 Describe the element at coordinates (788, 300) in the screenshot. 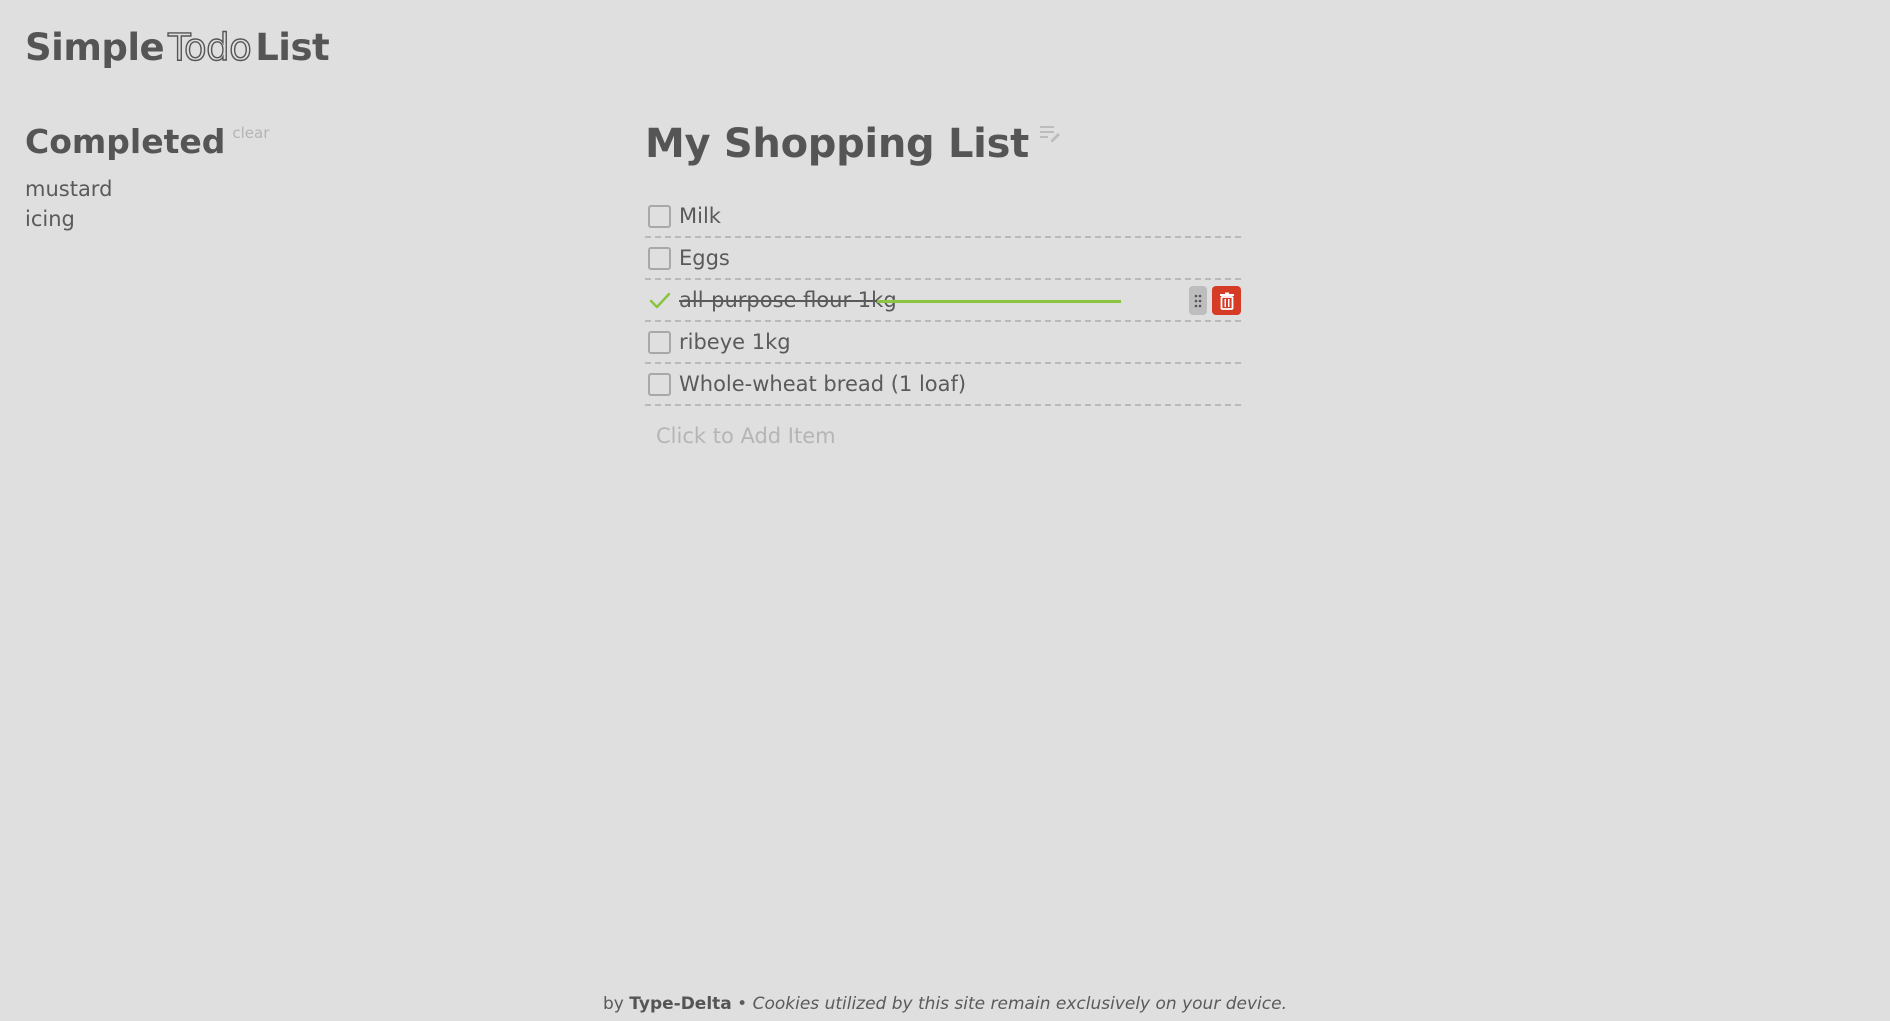

I see `item-label: all-purpose flour 1kg` at that location.